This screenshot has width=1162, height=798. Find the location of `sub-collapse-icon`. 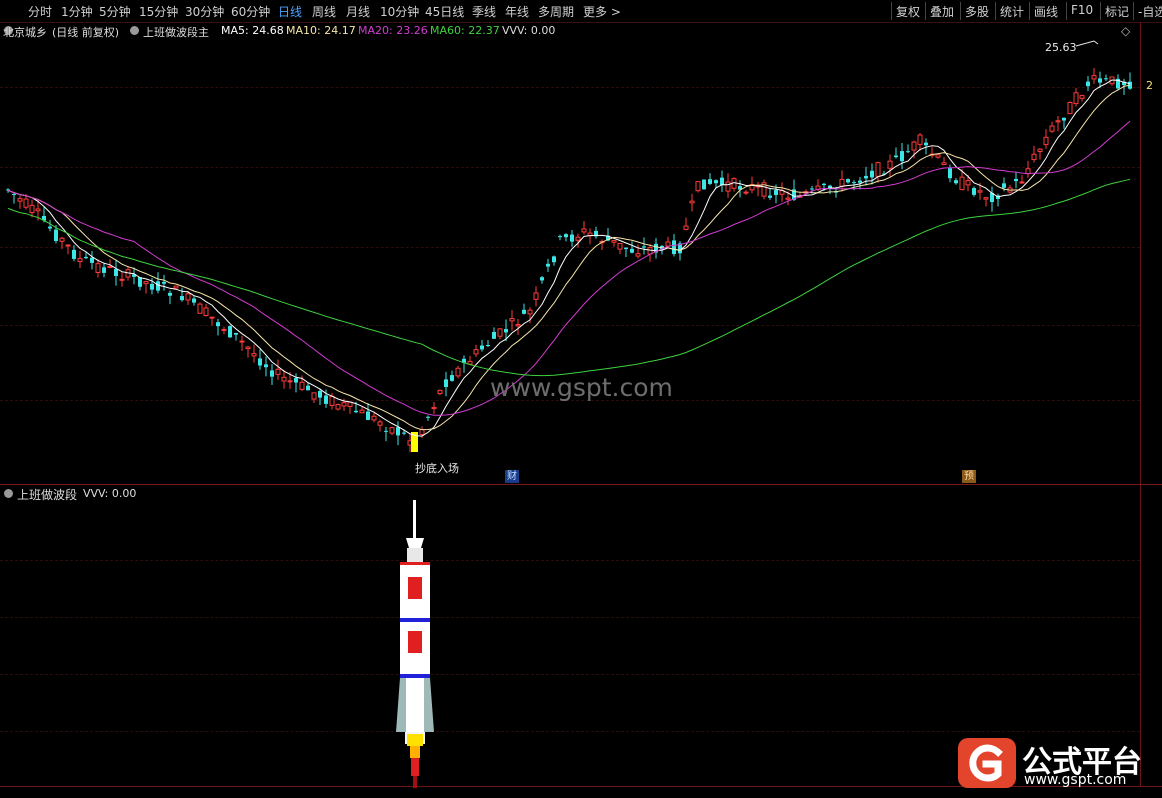

sub-collapse-icon is located at coordinates (8, 493).